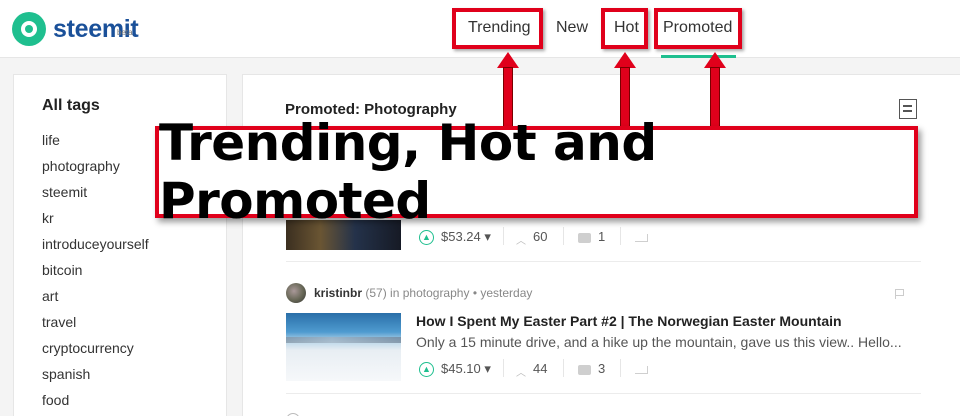  I want to click on post-time: yesterday, so click(506, 293).